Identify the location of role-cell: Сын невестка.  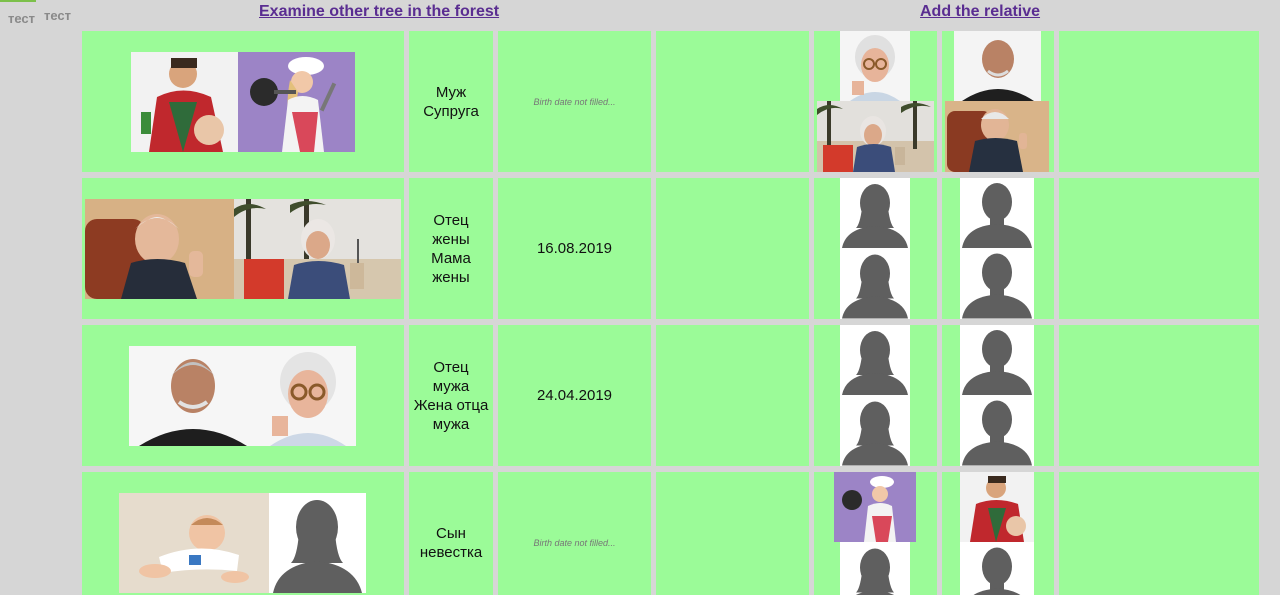
(451, 533).